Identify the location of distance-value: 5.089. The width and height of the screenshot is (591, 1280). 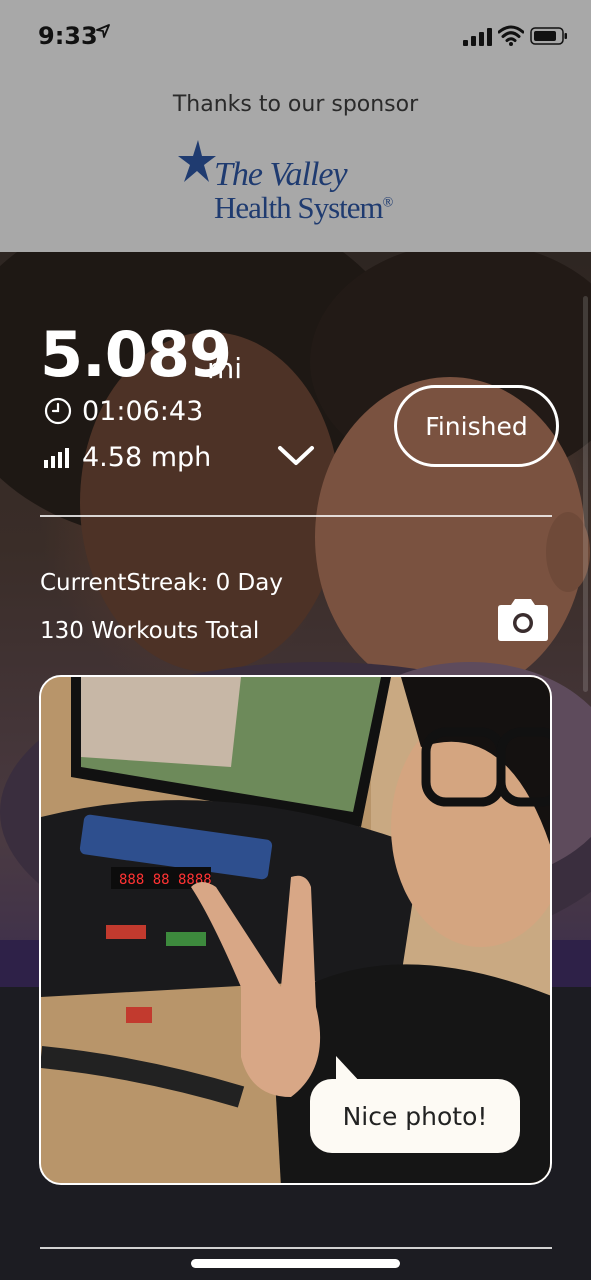
(136, 354).